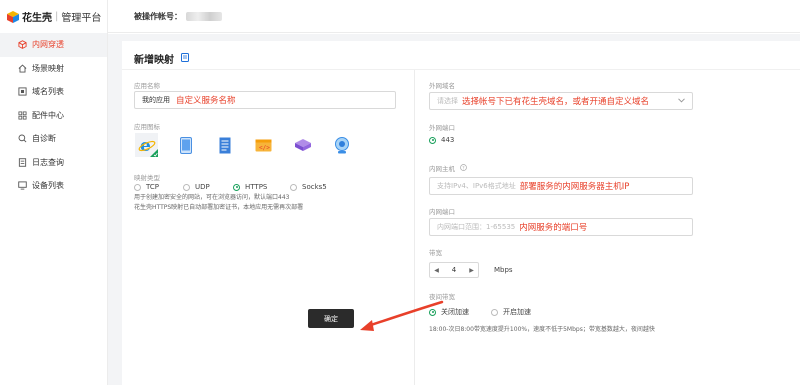 The image size is (800, 385). What do you see at coordinates (22, 139) in the screenshot?
I see `diagnose-icon` at bounding box center [22, 139].